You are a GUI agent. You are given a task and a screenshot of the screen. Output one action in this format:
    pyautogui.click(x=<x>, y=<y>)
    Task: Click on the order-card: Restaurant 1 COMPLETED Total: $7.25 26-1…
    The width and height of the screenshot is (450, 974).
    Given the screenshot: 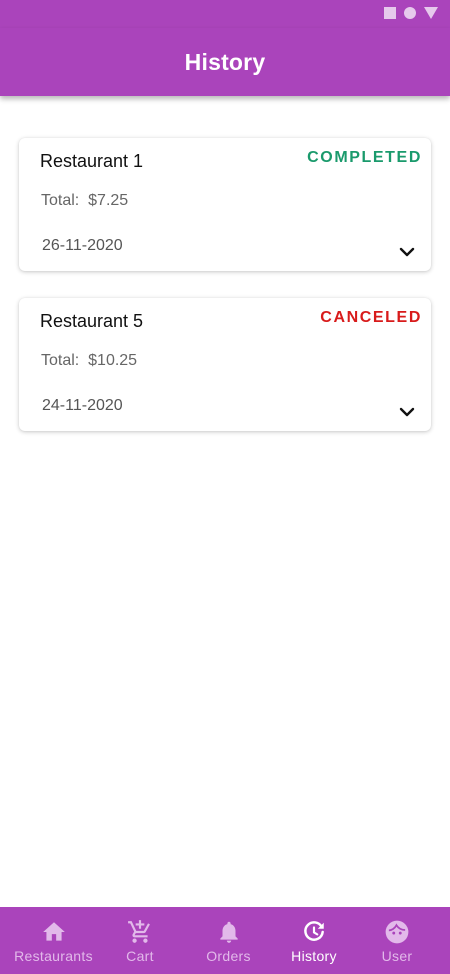 What is the action you would take?
    pyautogui.click(x=225, y=204)
    